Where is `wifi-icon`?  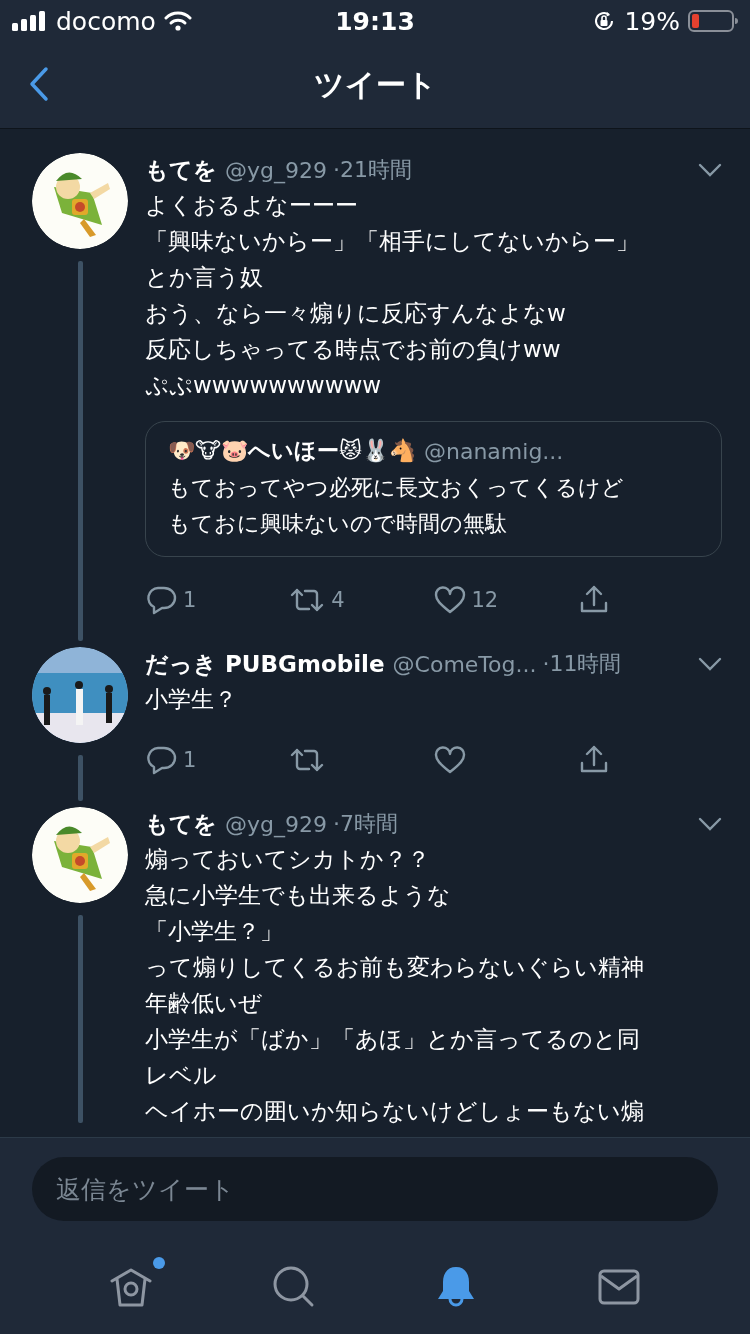 wifi-icon is located at coordinates (177, 21).